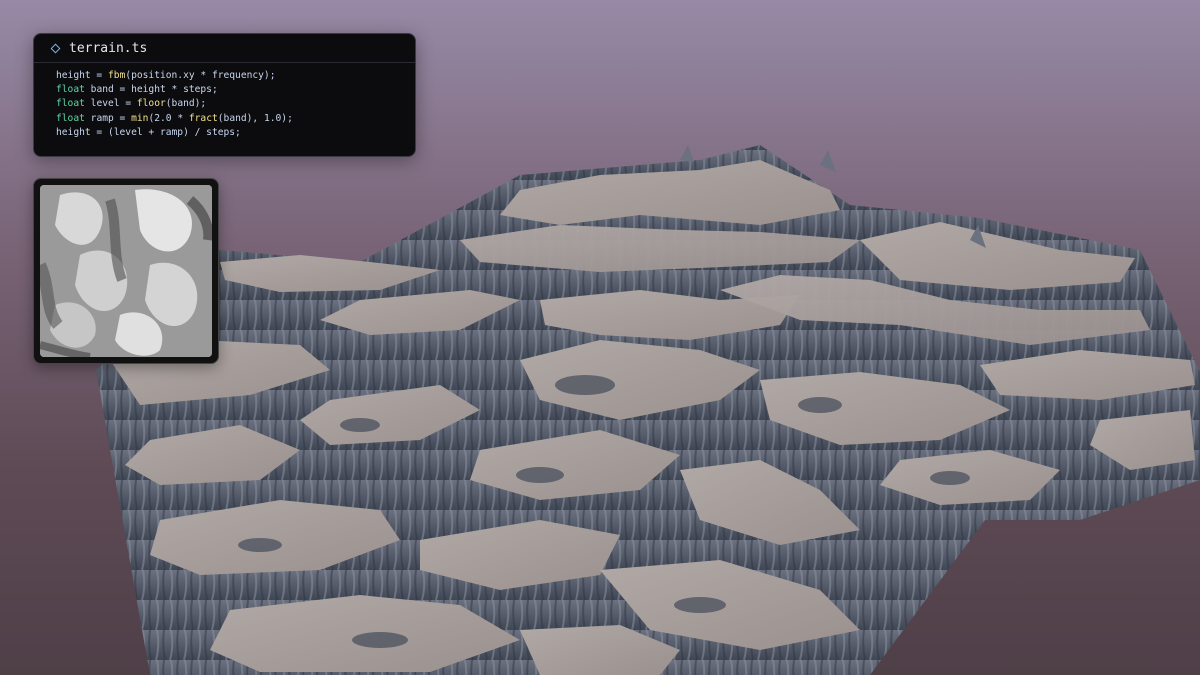 This screenshot has height=675, width=1200. I want to click on code-line: height = fbm(position.xy * frequency);, so click(235, 76).